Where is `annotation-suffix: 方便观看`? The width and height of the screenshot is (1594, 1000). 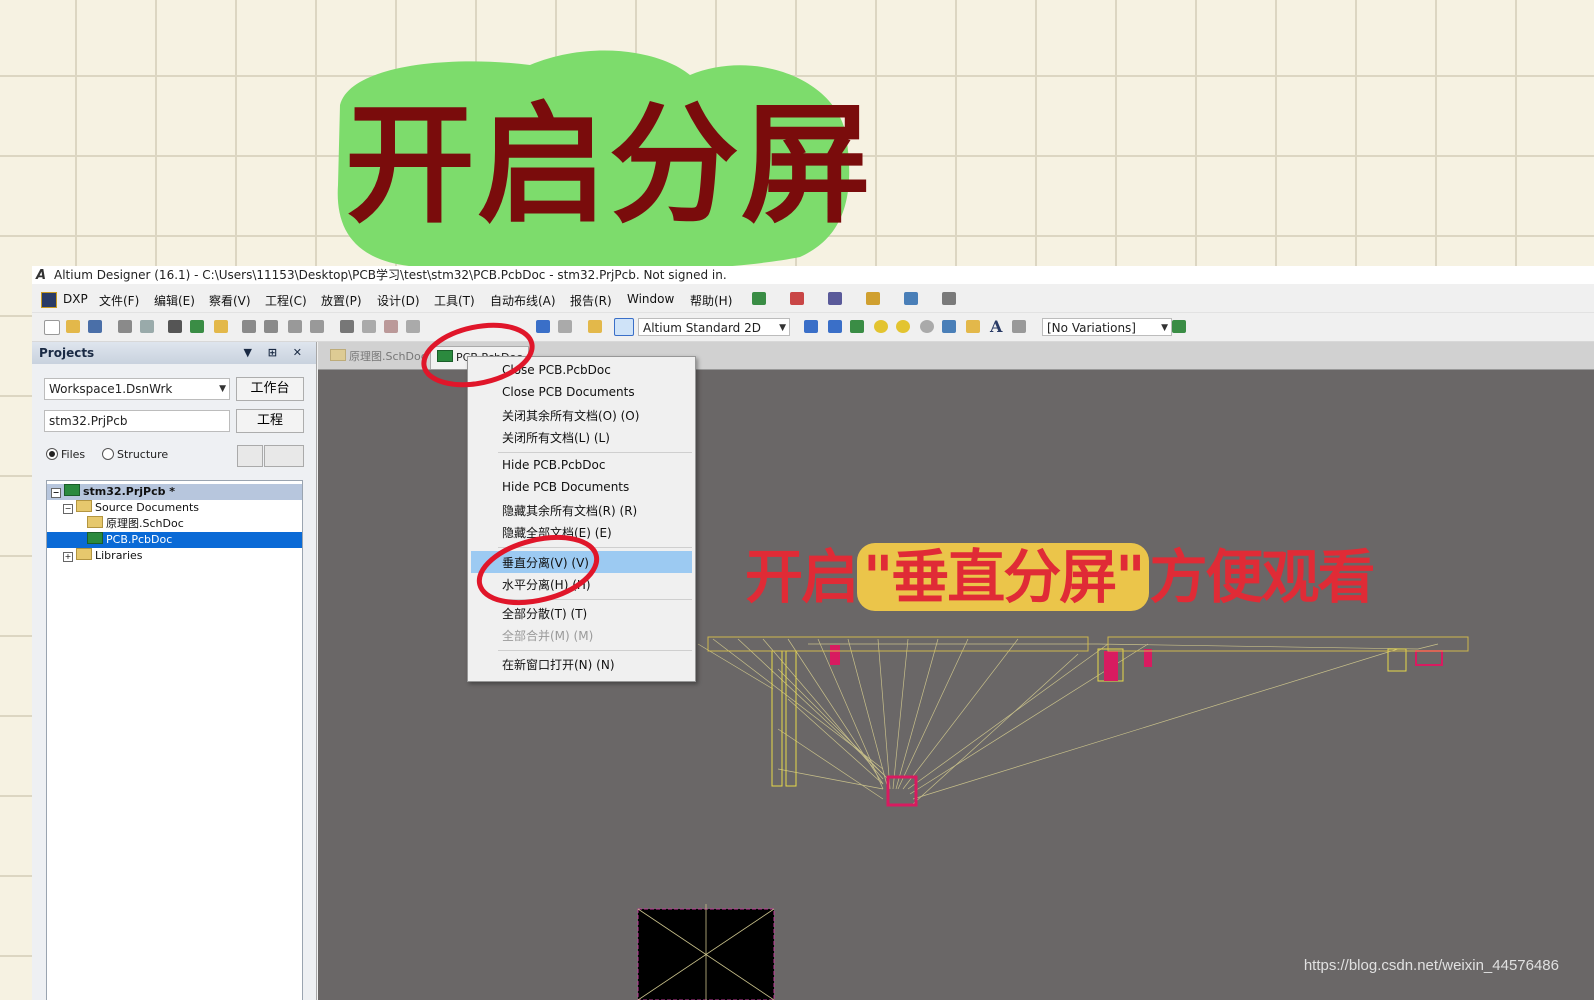
annotation-suffix: 方便观看 is located at coordinates (1262, 577).